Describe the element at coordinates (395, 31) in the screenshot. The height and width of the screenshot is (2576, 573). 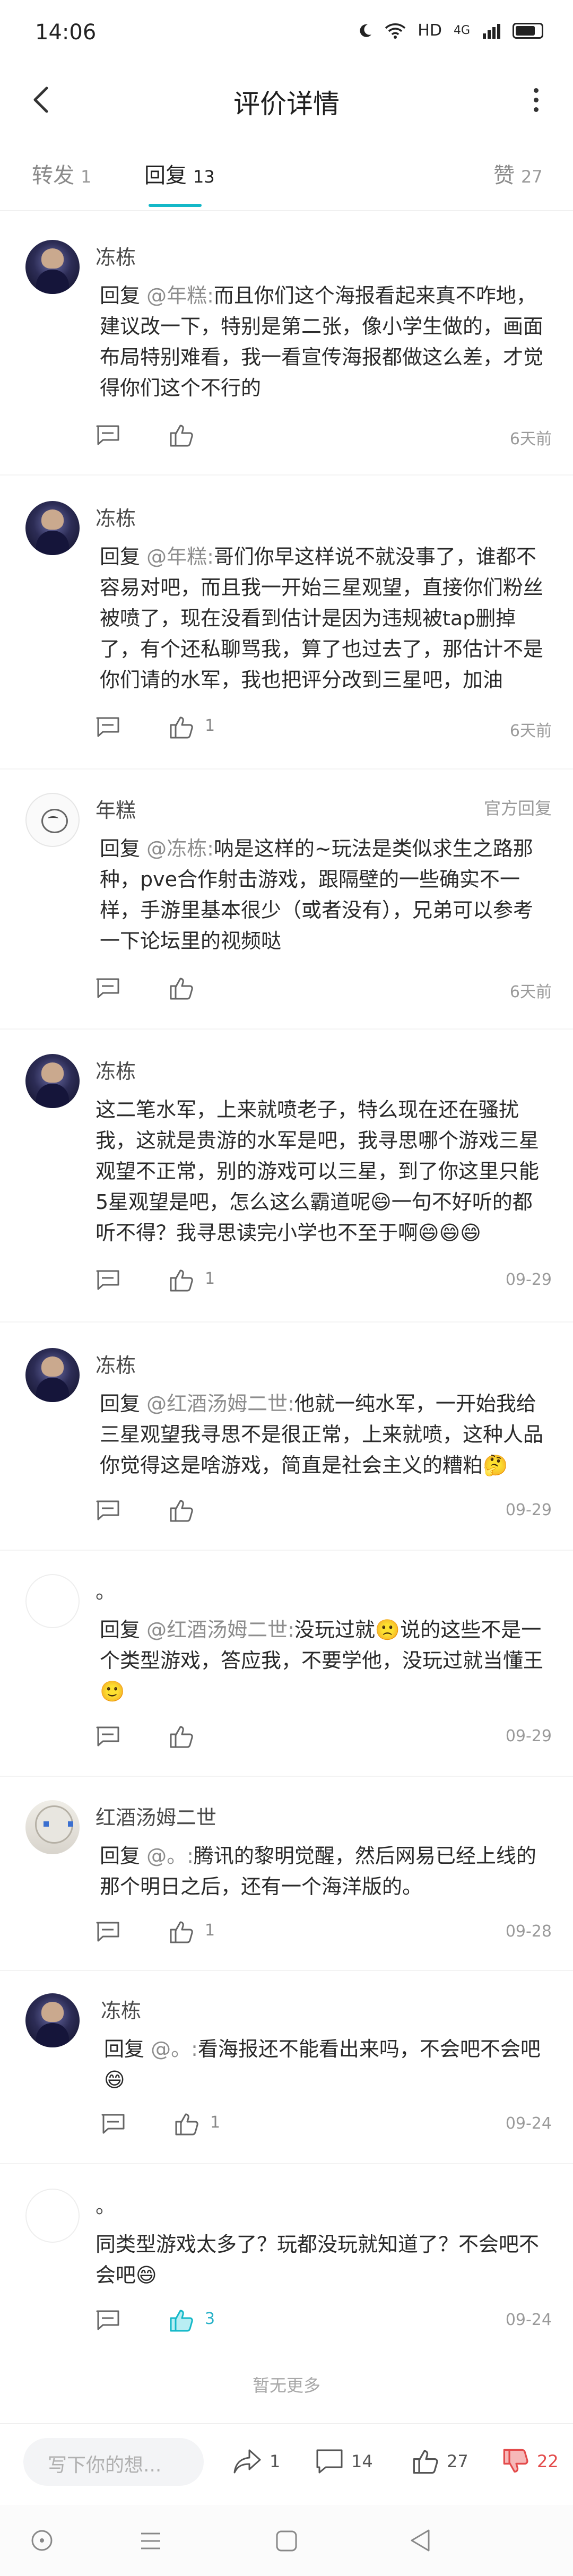
I see `wifi-icon` at that location.